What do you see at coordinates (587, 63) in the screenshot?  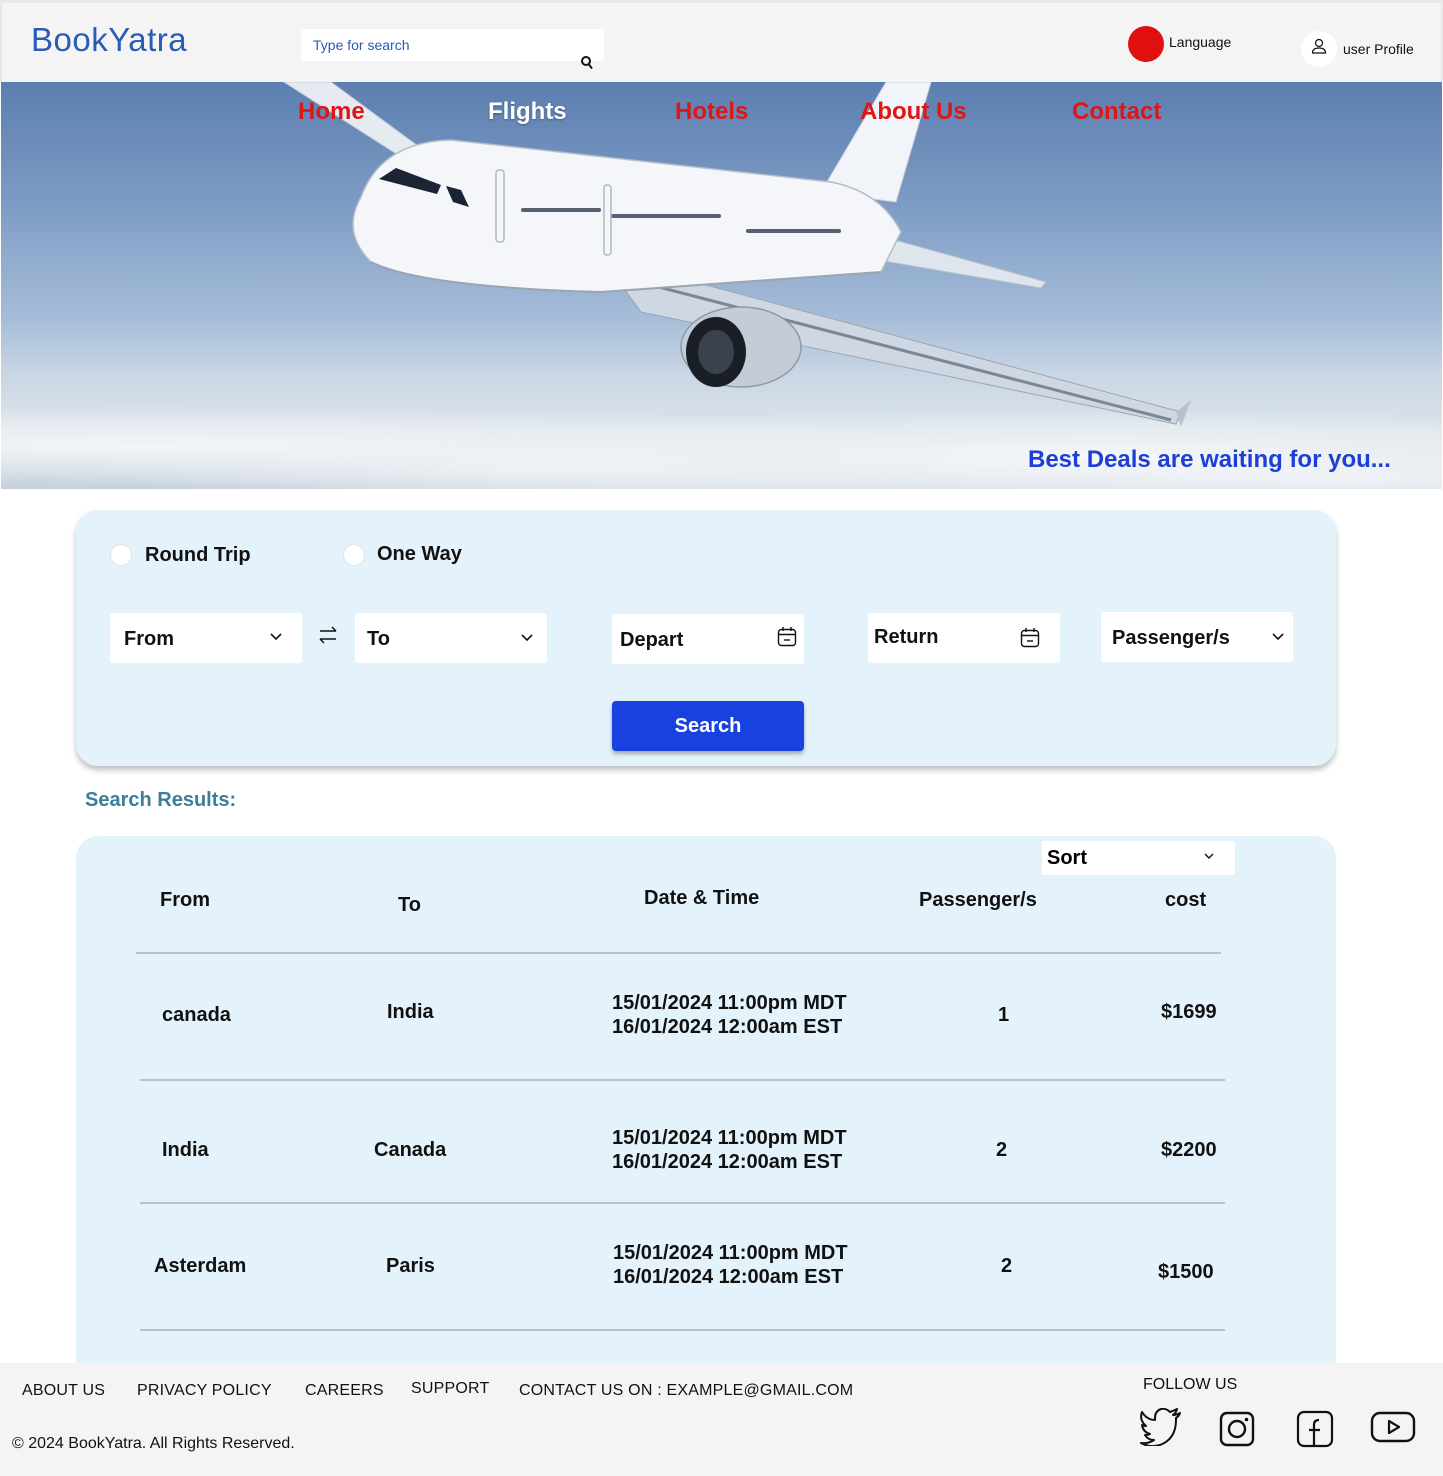 I see `search-icon` at bounding box center [587, 63].